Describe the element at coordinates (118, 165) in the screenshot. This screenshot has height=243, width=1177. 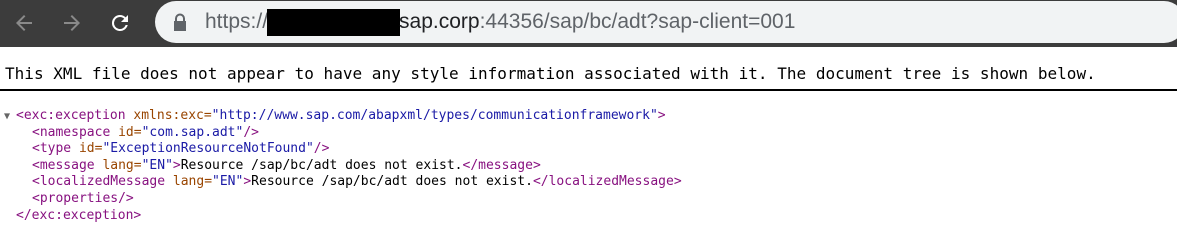
I see `message-attr-name: lang=` at that location.